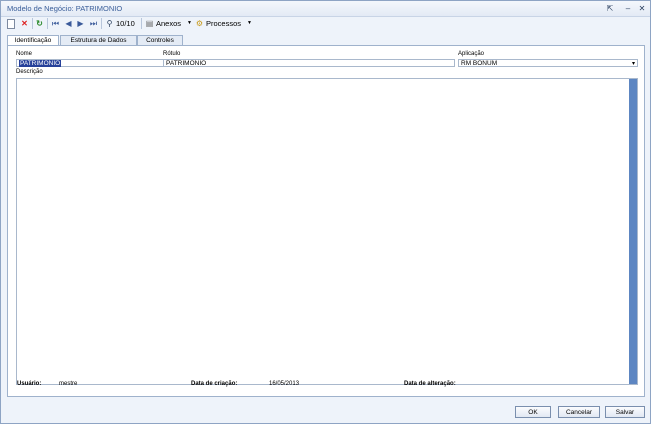  I want to click on anexos-button: ▤ Anexos ▼, so click(169, 23).